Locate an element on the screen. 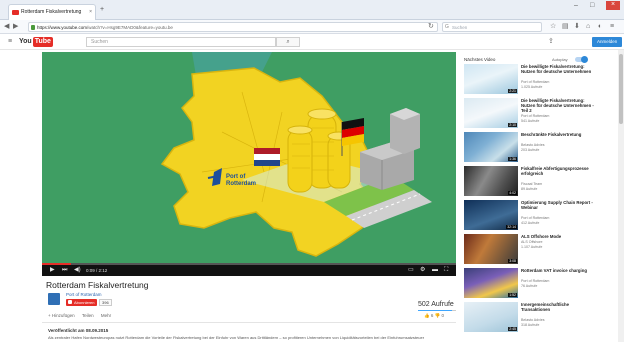 The width and height of the screenshot is (624, 342). recommendation-thumbnail: 3:08 is located at coordinates (491, 249).